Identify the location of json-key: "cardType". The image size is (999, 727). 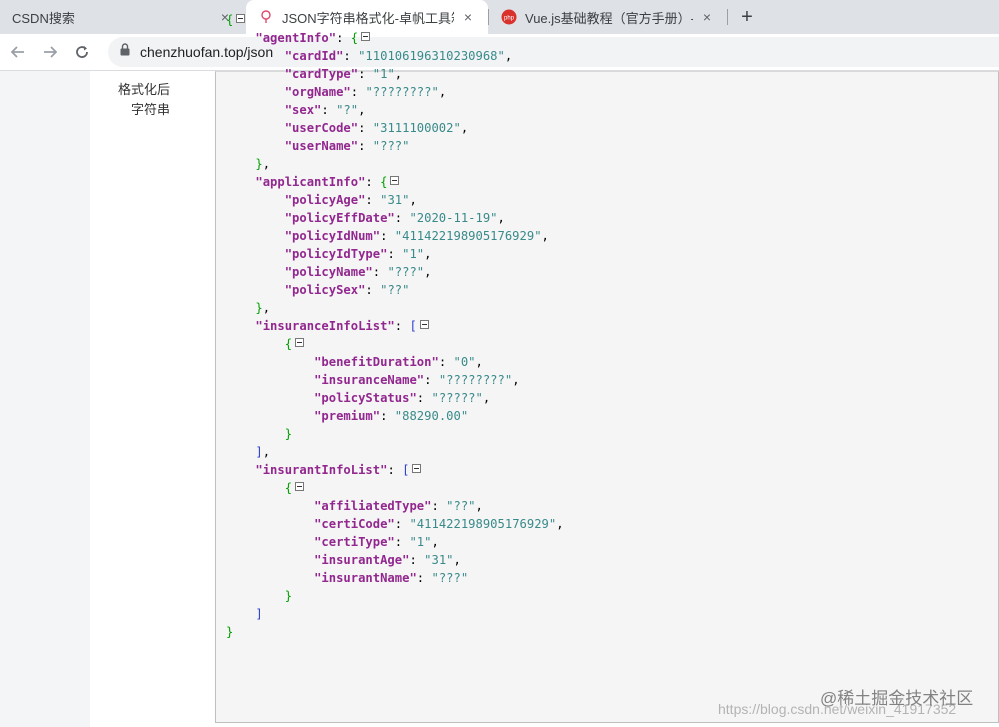
(321, 74).